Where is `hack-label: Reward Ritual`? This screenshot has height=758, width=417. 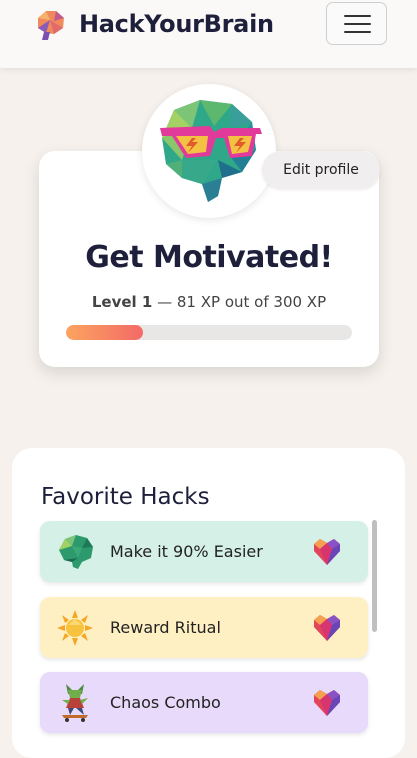 hack-label: Reward Ritual is located at coordinates (165, 627).